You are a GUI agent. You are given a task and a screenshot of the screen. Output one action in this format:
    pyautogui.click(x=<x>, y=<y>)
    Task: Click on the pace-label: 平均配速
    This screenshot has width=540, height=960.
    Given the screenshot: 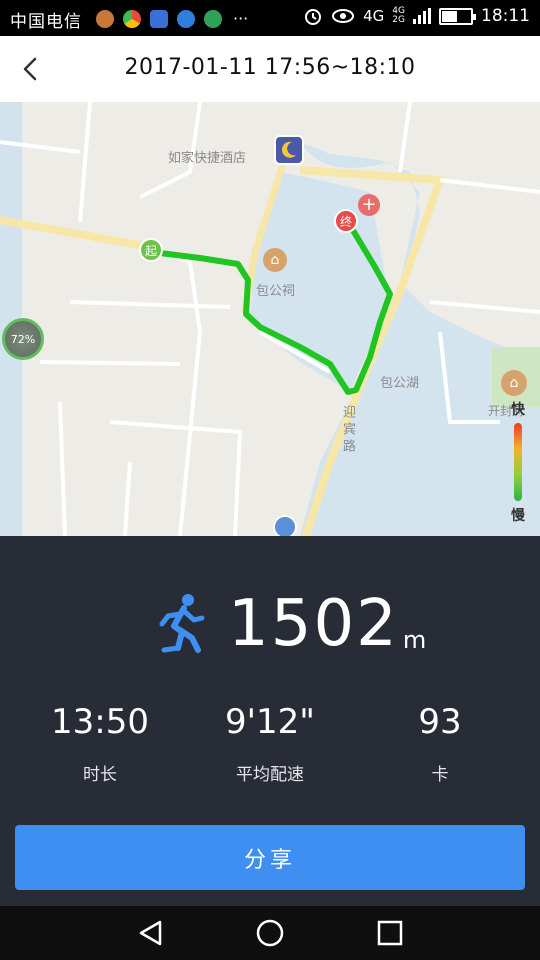 What is the action you would take?
    pyautogui.click(x=270, y=775)
    